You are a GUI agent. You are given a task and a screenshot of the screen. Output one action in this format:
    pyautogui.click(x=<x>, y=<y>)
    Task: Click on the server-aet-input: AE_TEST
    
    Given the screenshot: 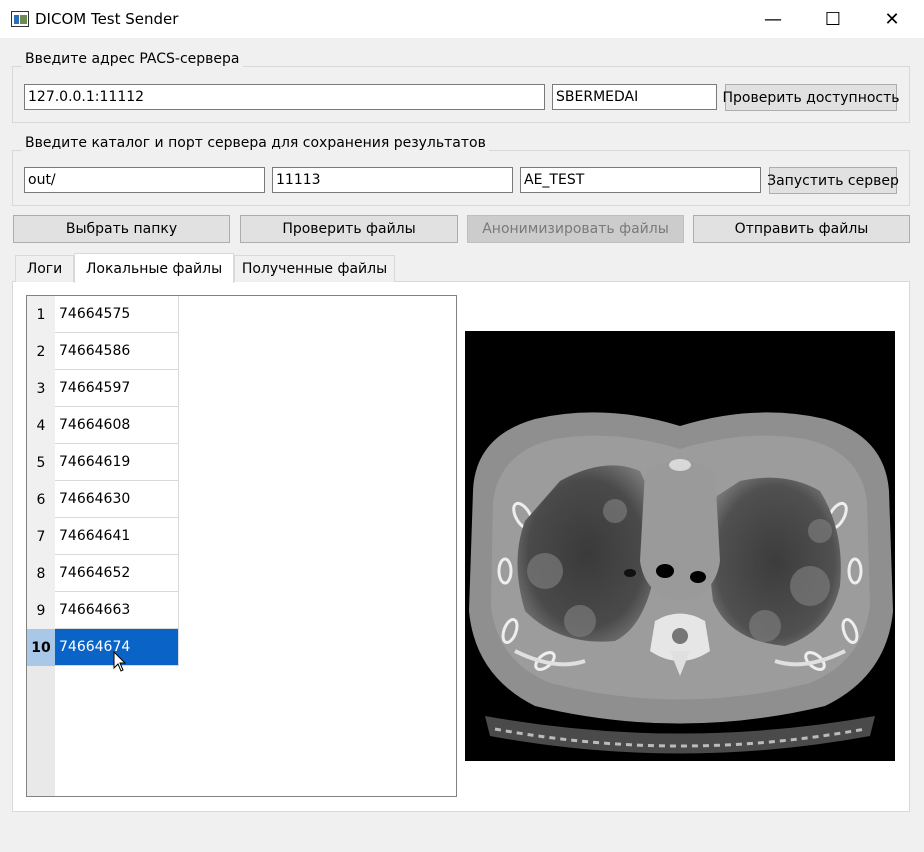 What is the action you would take?
    pyautogui.click(x=640, y=180)
    